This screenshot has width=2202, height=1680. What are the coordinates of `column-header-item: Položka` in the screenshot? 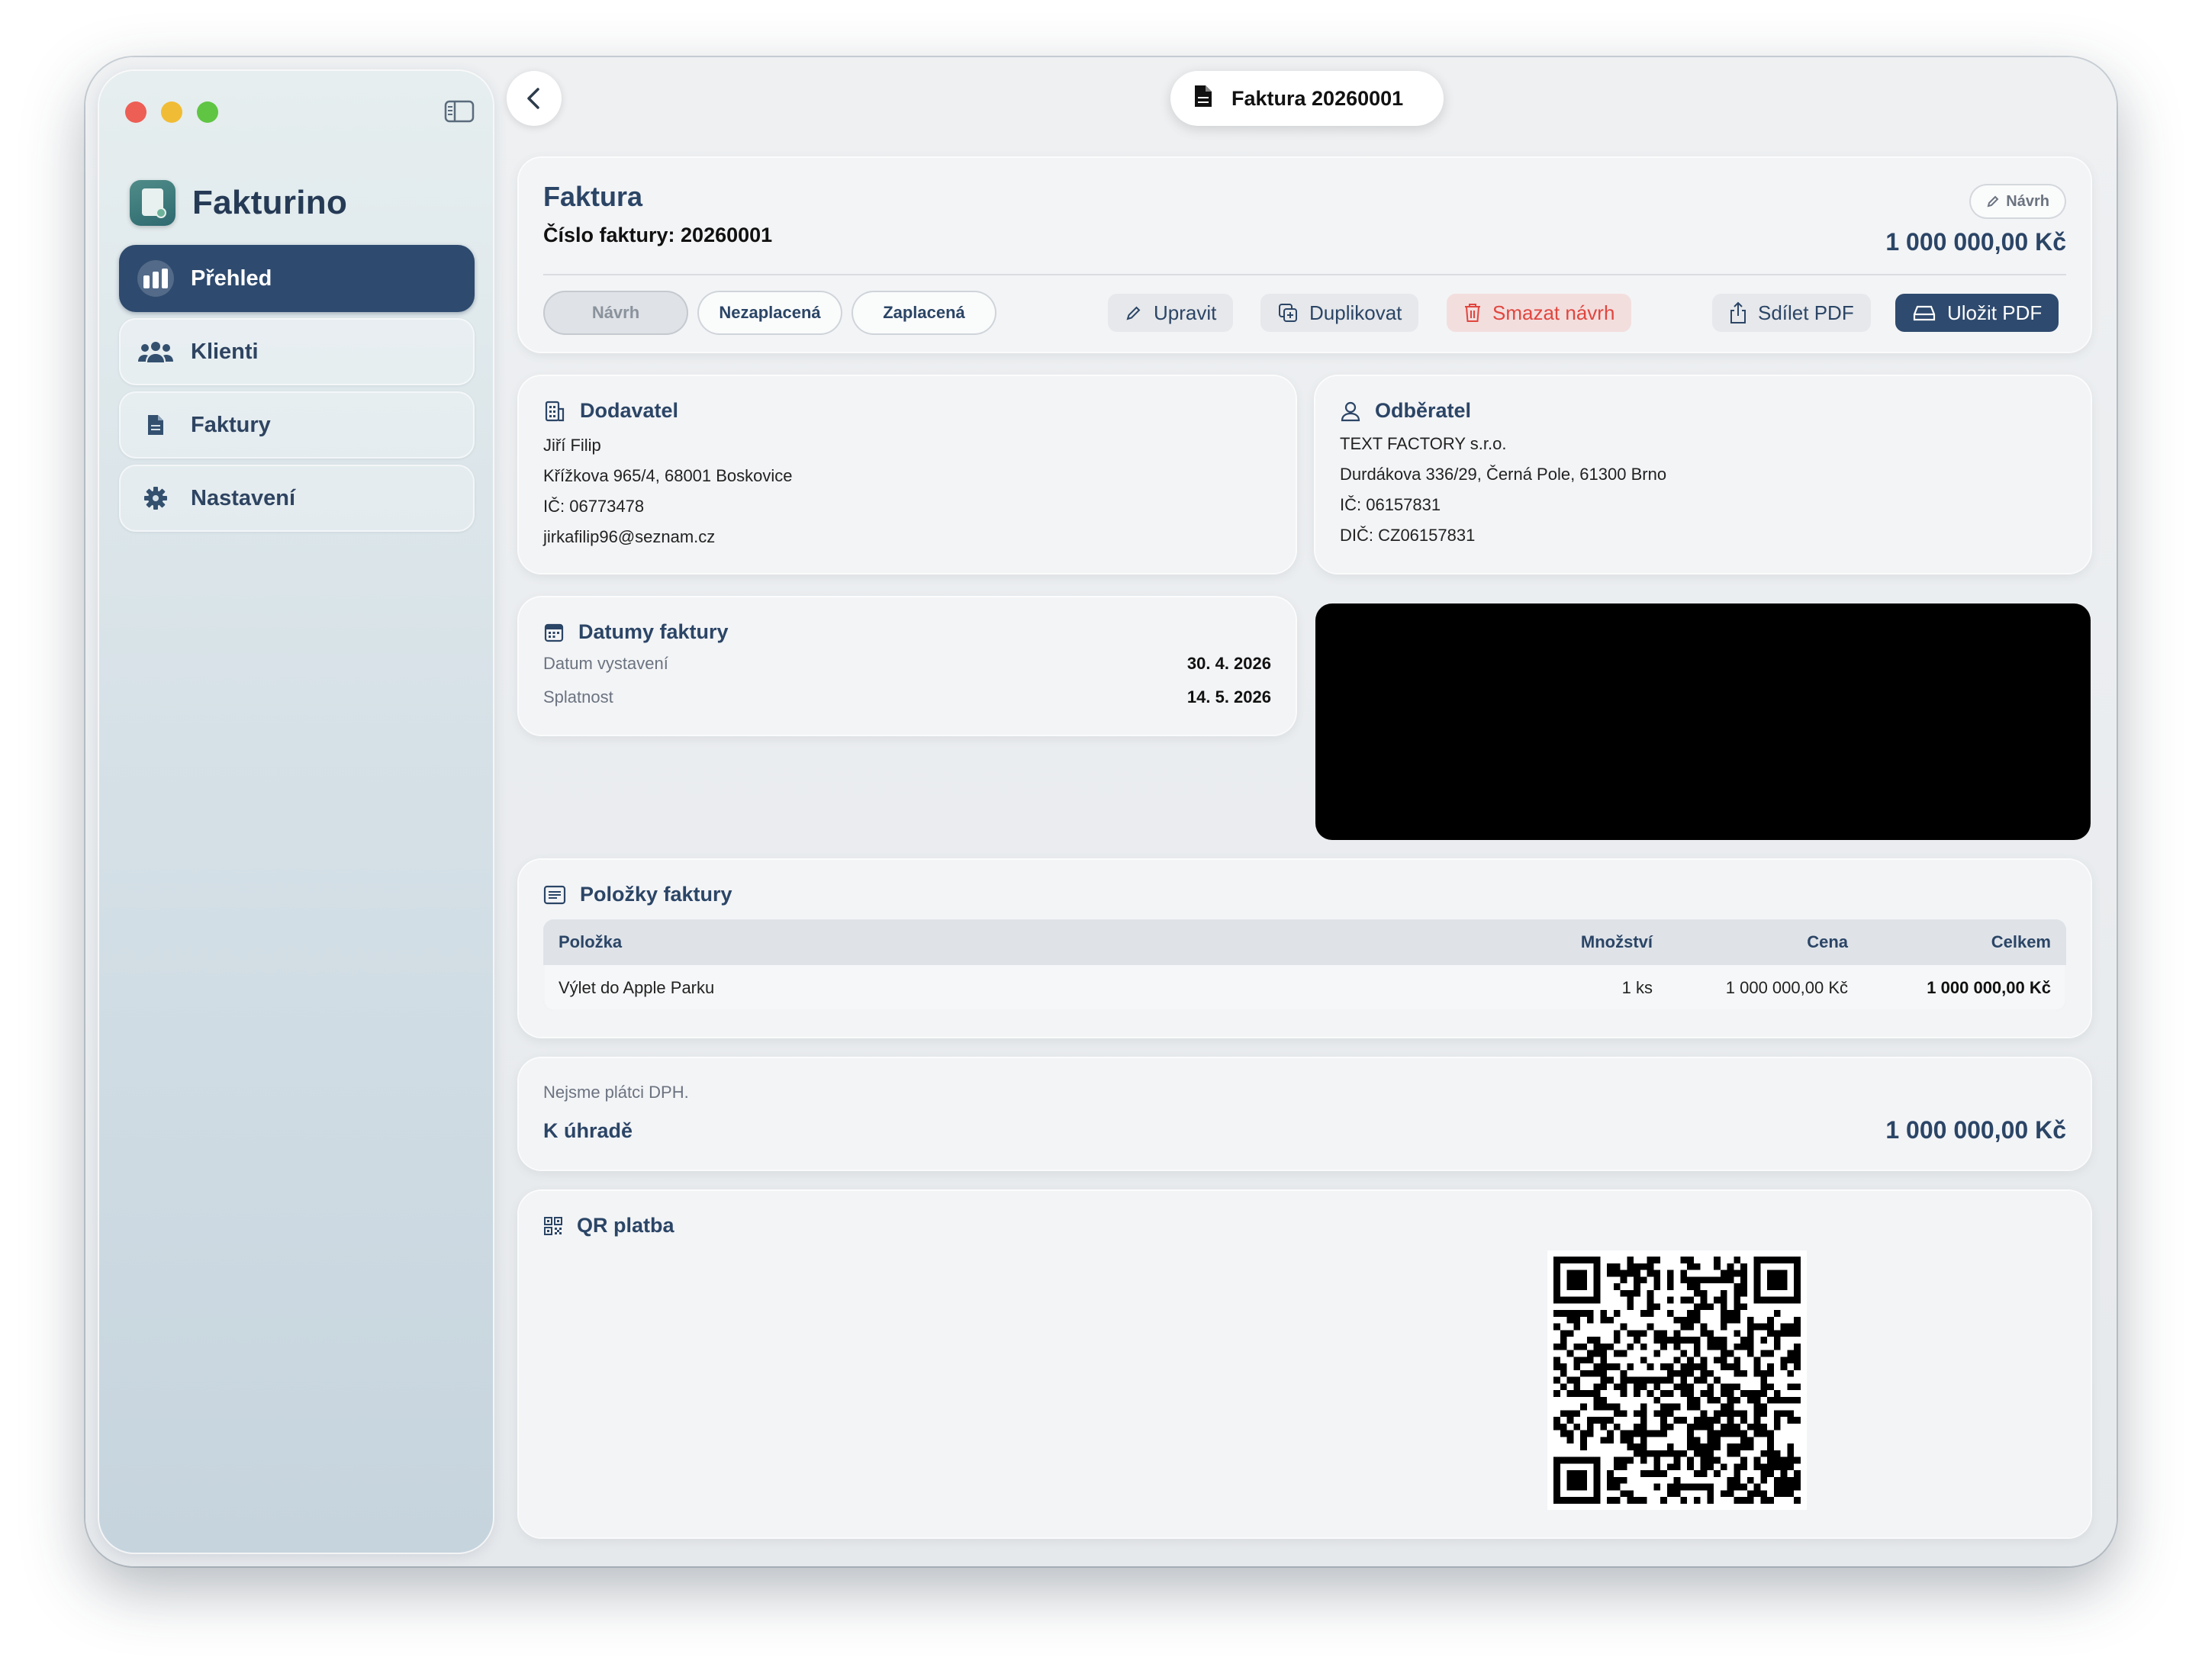 It's located at (591, 941).